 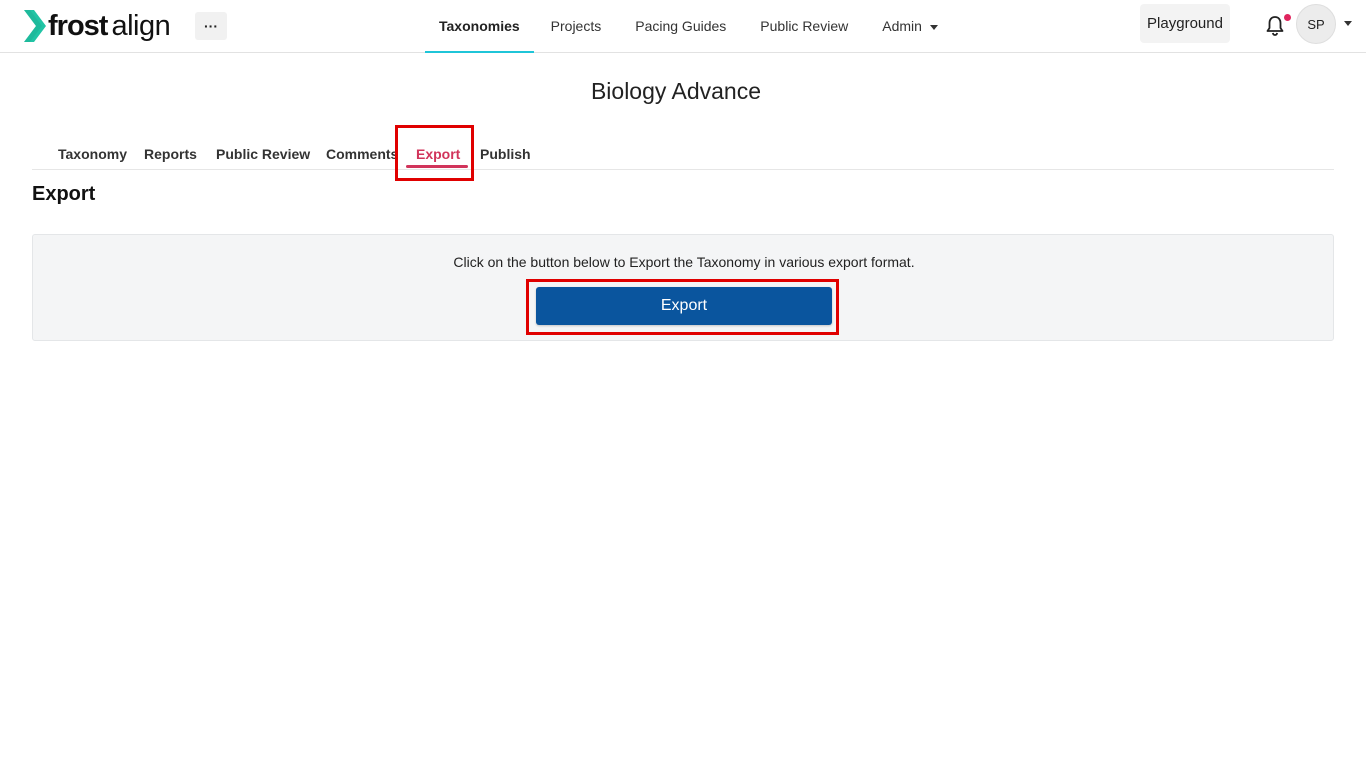 I want to click on logo-text-align: align, so click(x=141, y=25).